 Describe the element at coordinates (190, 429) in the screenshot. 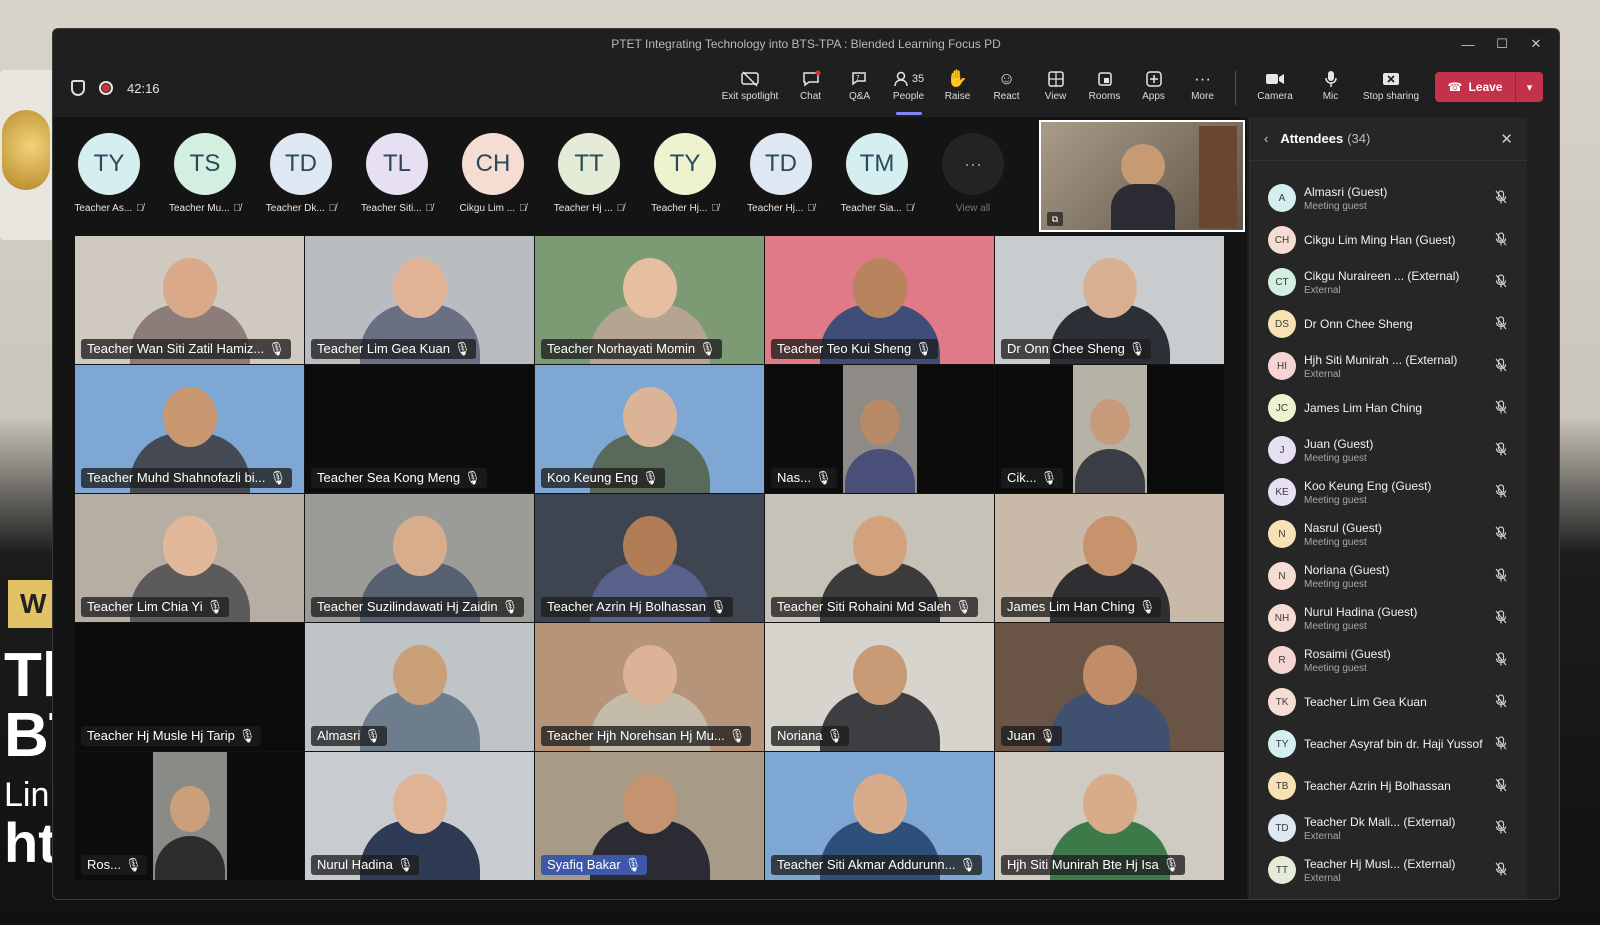

I see `video-tile: Teacher Muhd Shahnofazli bi... 🎙` at that location.